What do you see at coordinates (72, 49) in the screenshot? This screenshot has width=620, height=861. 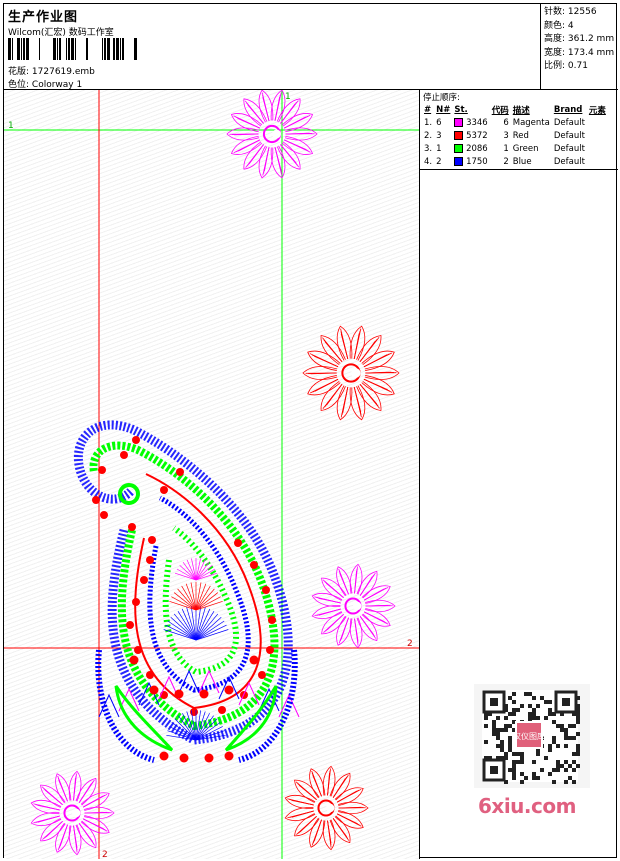 I see `barcode-image` at bounding box center [72, 49].